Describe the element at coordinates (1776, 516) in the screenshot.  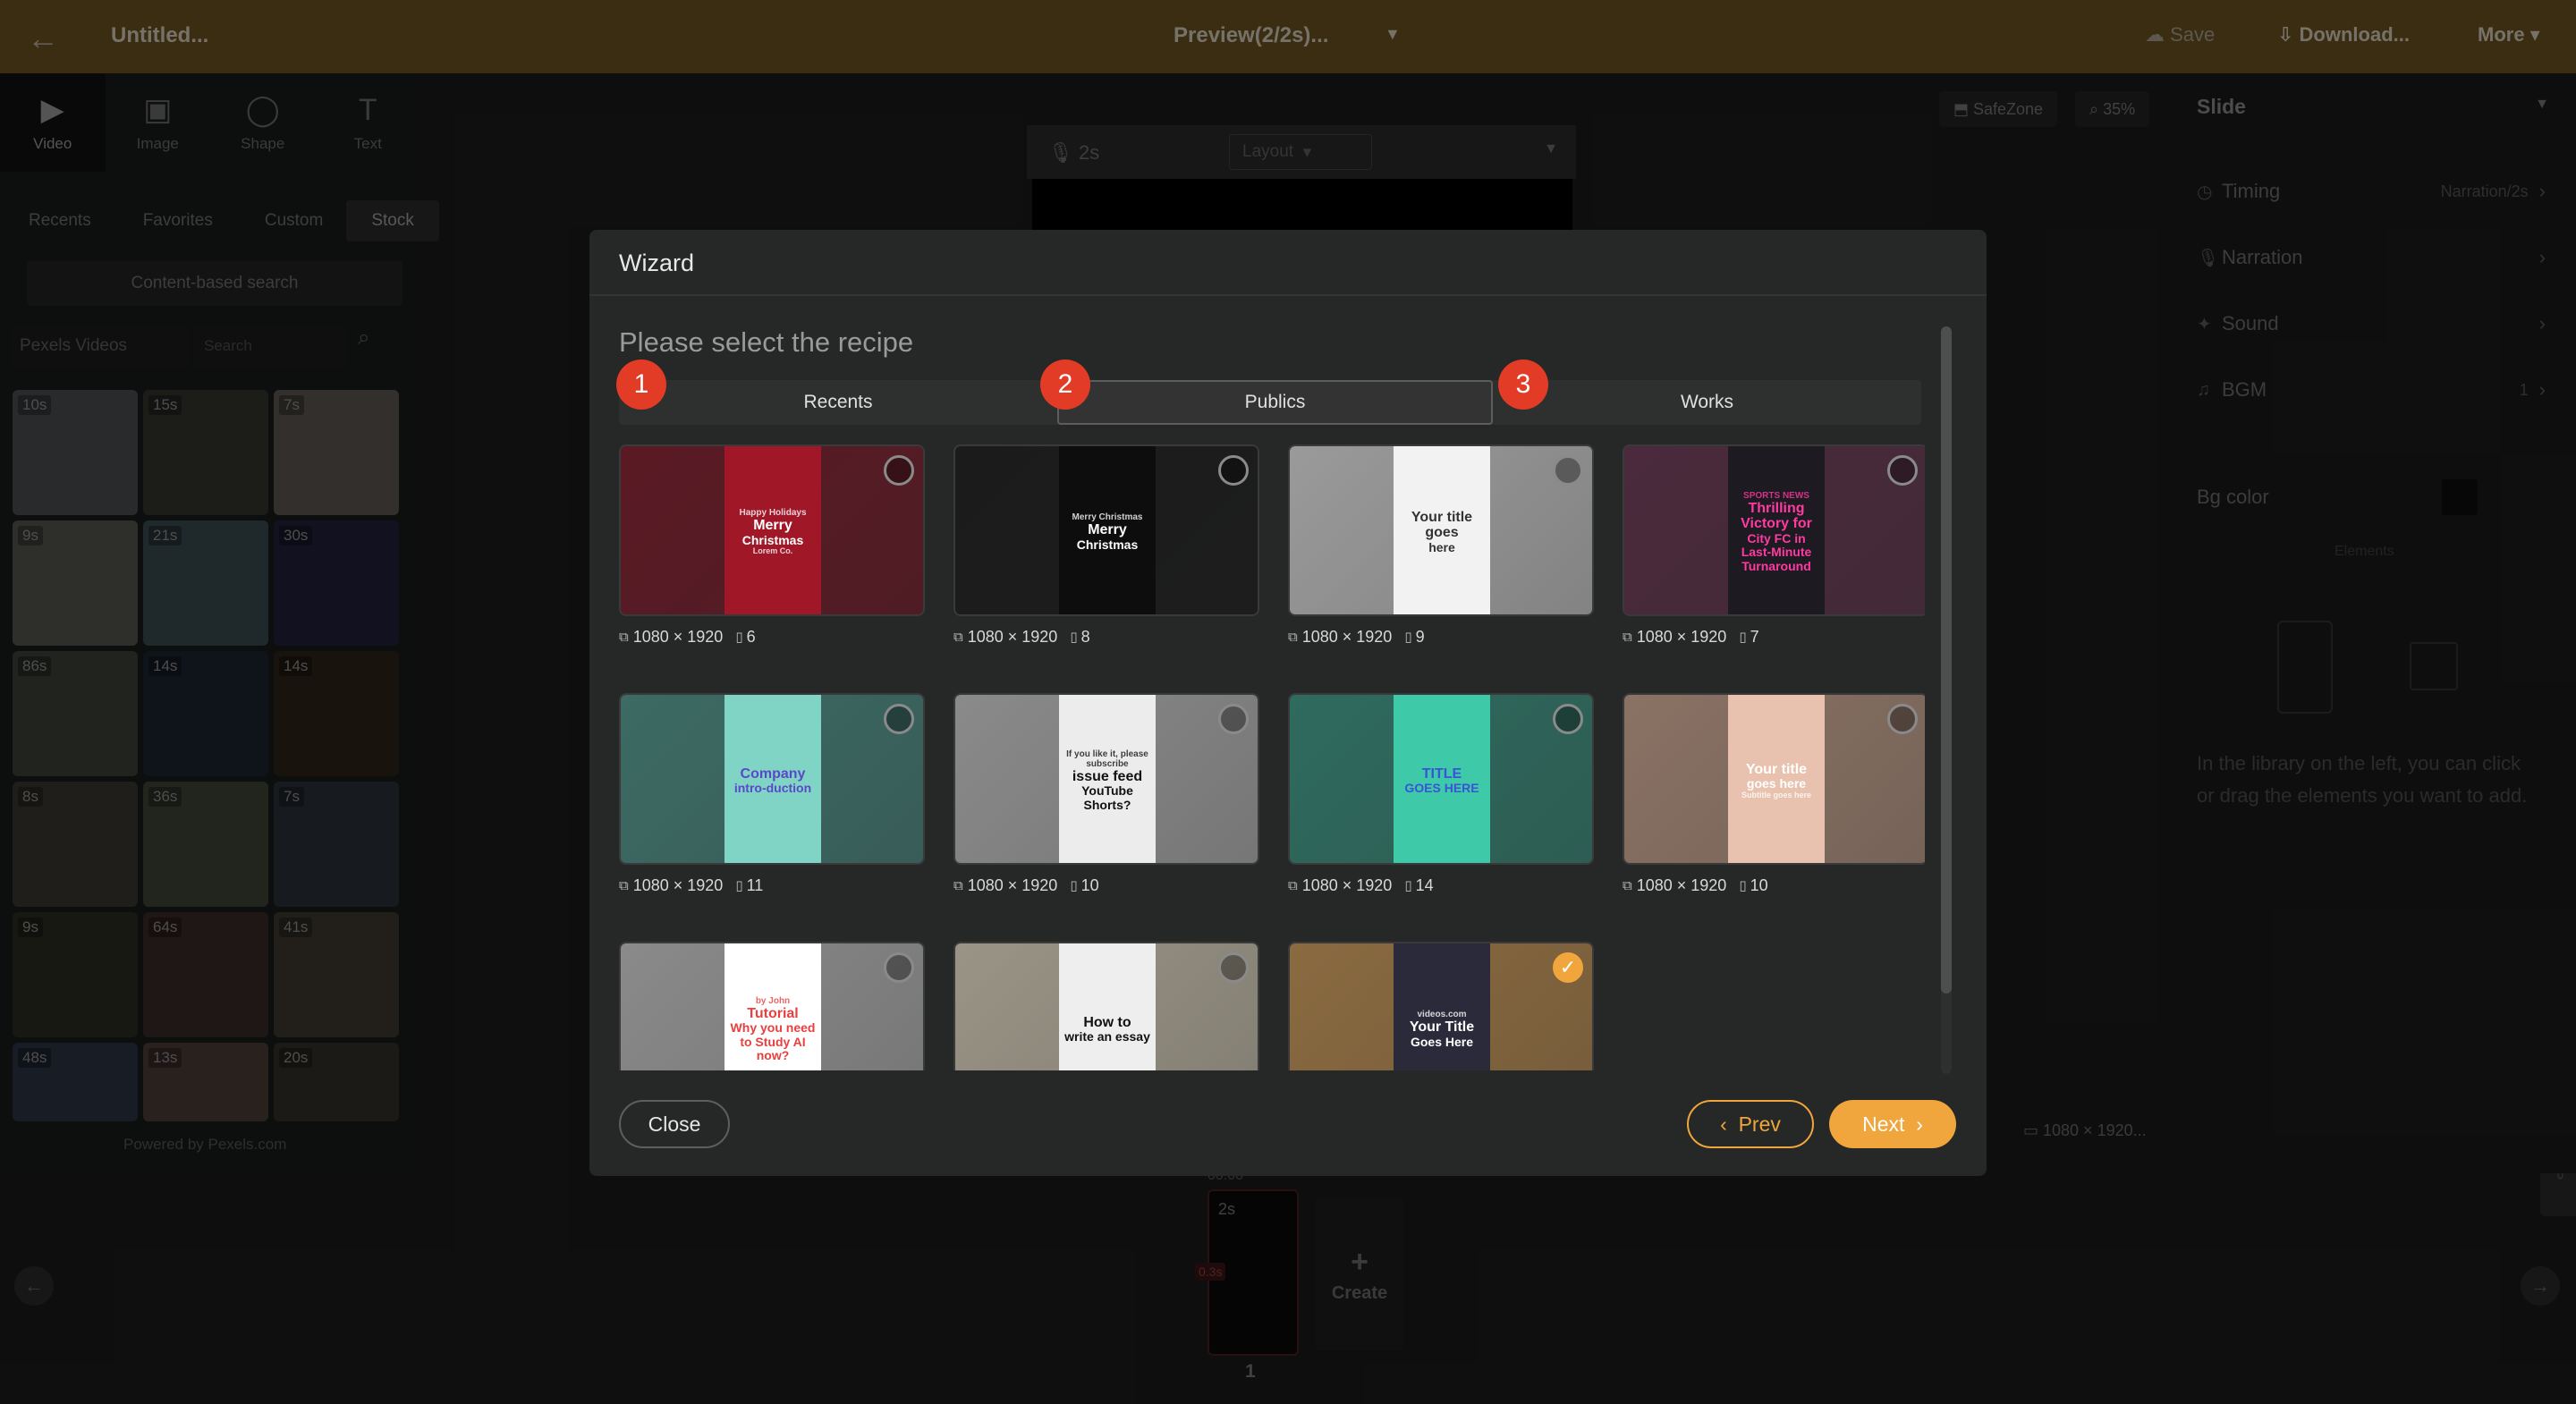
I see `template-line-1: Thrilling Victory for` at that location.